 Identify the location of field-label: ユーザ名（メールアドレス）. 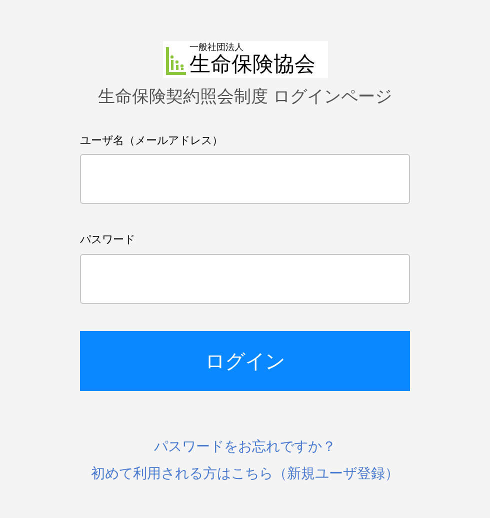
(152, 140).